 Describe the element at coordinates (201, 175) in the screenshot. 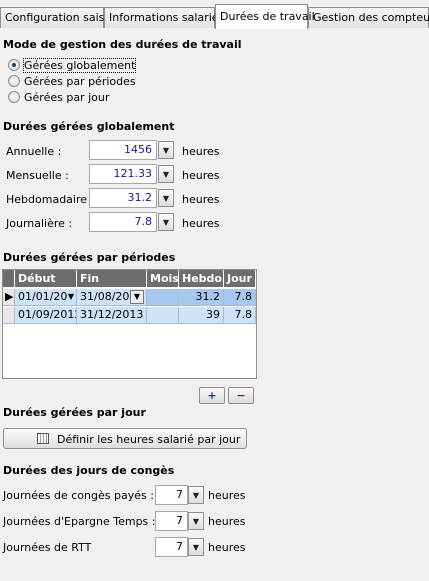

I see `mensuelle-unit: heures` at that location.